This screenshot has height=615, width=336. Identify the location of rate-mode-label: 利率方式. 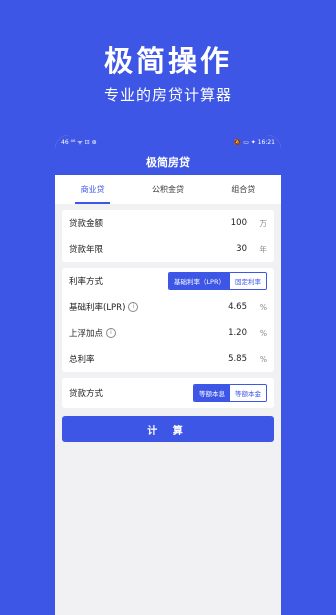
(86, 282).